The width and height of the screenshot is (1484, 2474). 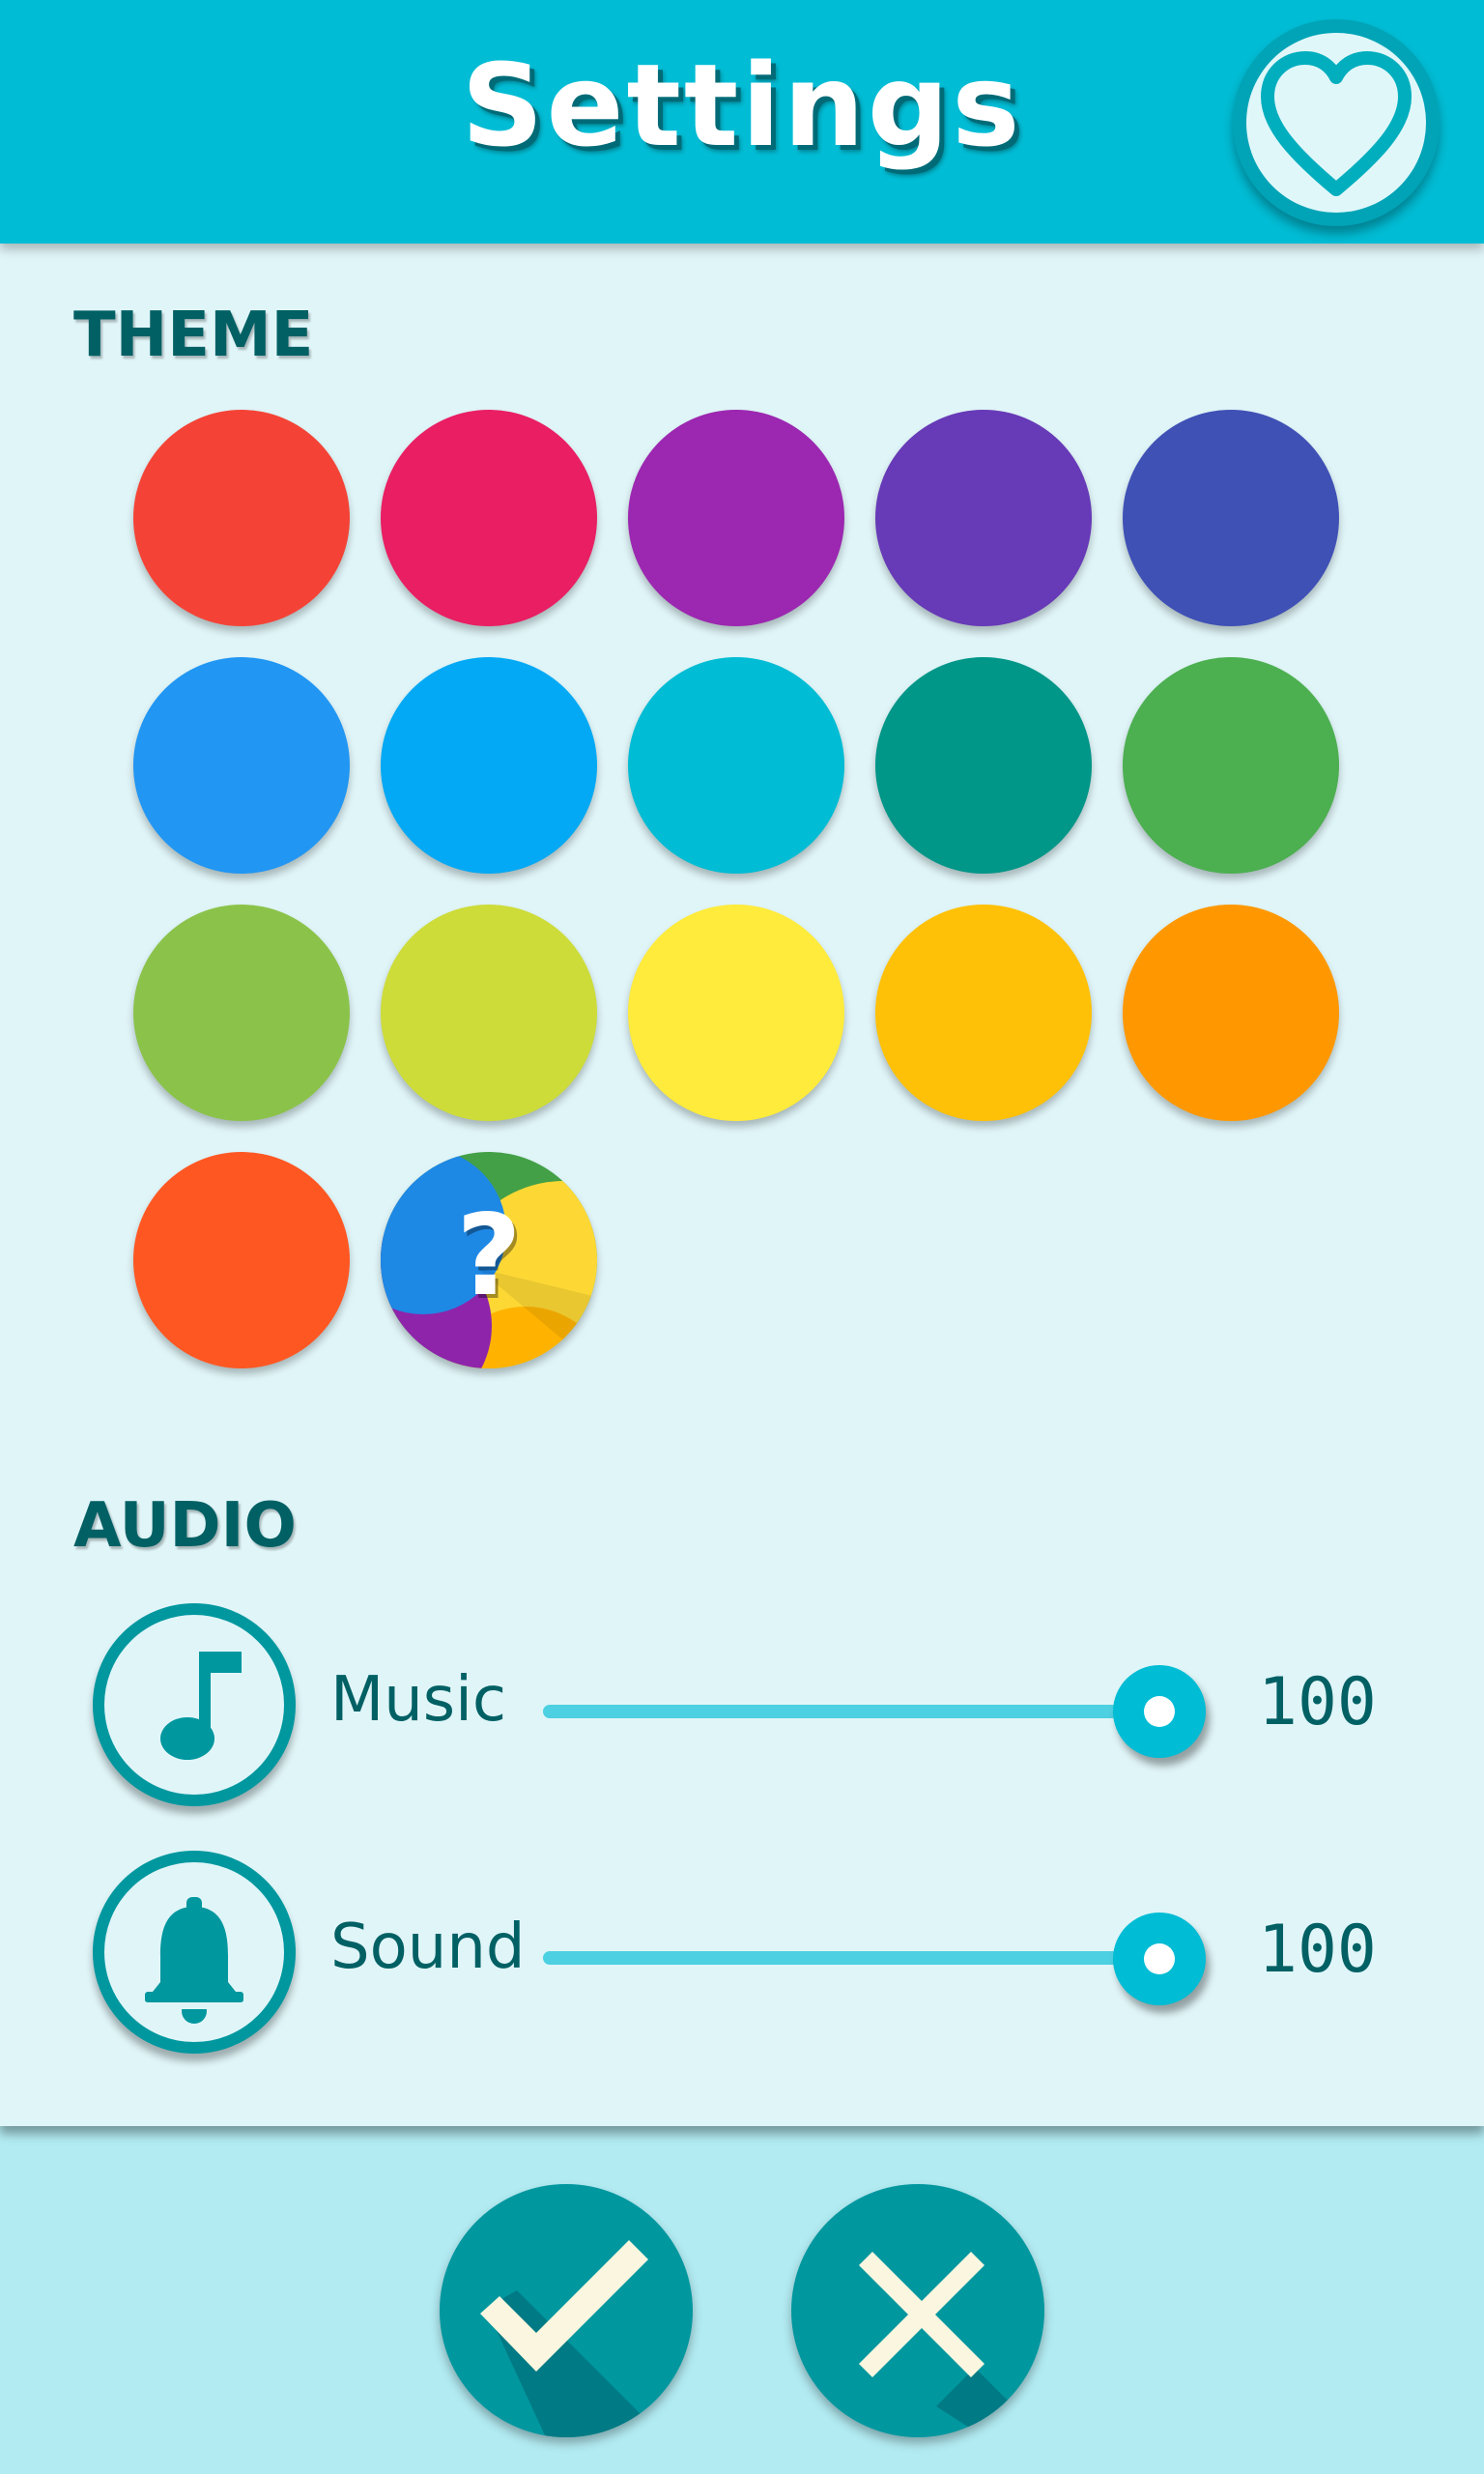 I want to click on sound-toggle-button, so click(x=194, y=1953).